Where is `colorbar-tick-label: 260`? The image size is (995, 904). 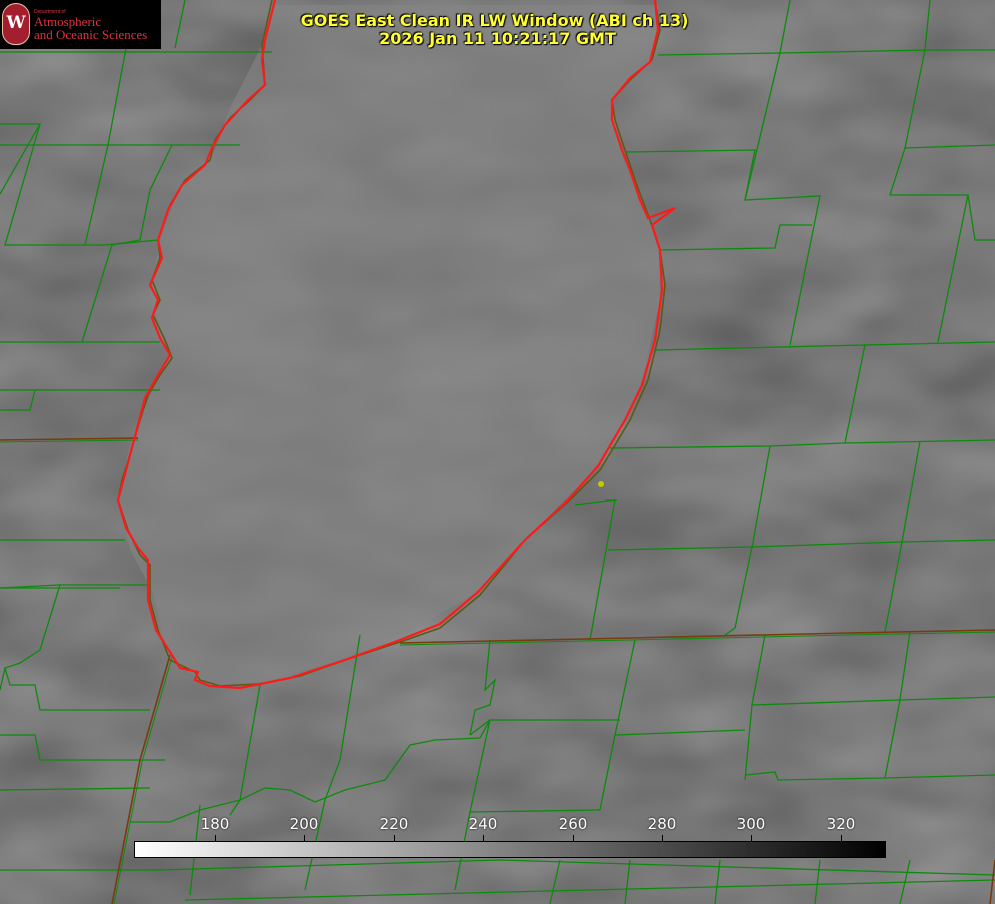 colorbar-tick-label: 260 is located at coordinates (573, 824).